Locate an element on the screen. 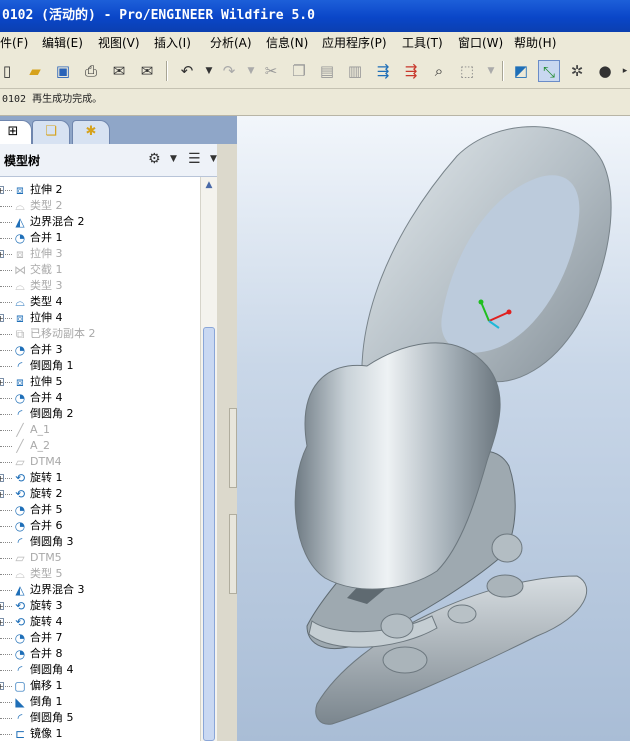 The height and width of the screenshot is (741, 630). regen-manager-icon: ⇶ is located at coordinates (411, 71).